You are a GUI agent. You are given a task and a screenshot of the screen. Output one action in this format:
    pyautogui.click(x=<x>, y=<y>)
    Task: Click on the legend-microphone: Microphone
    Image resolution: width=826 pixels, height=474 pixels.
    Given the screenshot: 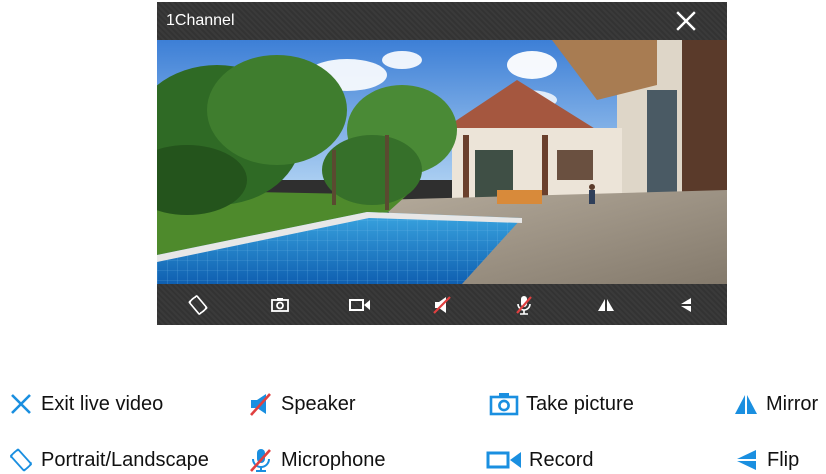 What is the action you would take?
    pyautogui.click(x=317, y=460)
    